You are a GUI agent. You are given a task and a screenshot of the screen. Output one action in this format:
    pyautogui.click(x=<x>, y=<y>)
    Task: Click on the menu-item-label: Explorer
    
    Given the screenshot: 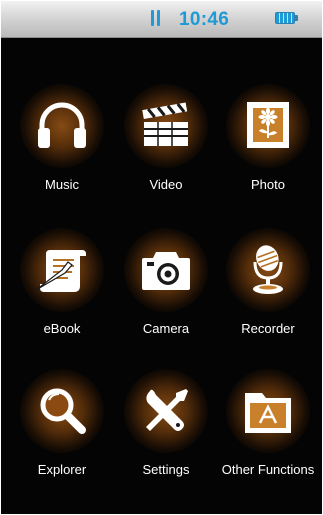 What is the action you would take?
    pyautogui.click(x=62, y=469)
    